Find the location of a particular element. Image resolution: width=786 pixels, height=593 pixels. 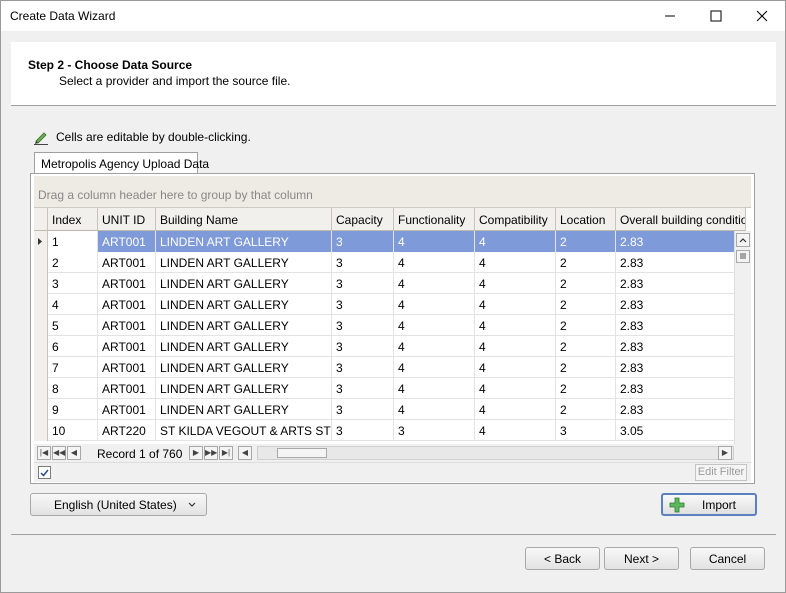

column-header: Capacity is located at coordinates (363, 219).